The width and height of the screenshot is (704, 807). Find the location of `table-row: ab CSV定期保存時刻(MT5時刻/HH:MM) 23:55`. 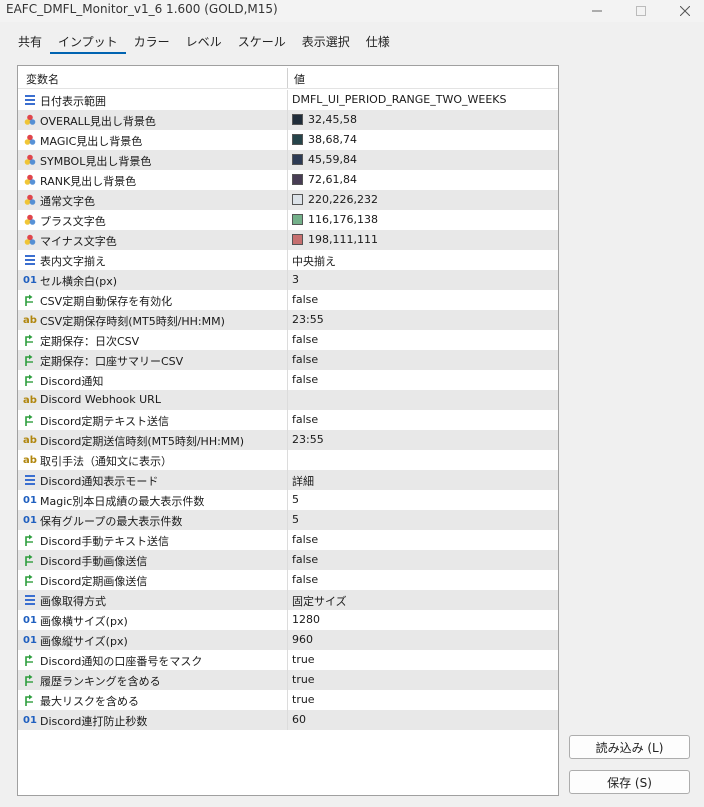

table-row: ab CSV定期保存時刻(MT5時刻/HH:MM) 23:55 is located at coordinates (288, 320).